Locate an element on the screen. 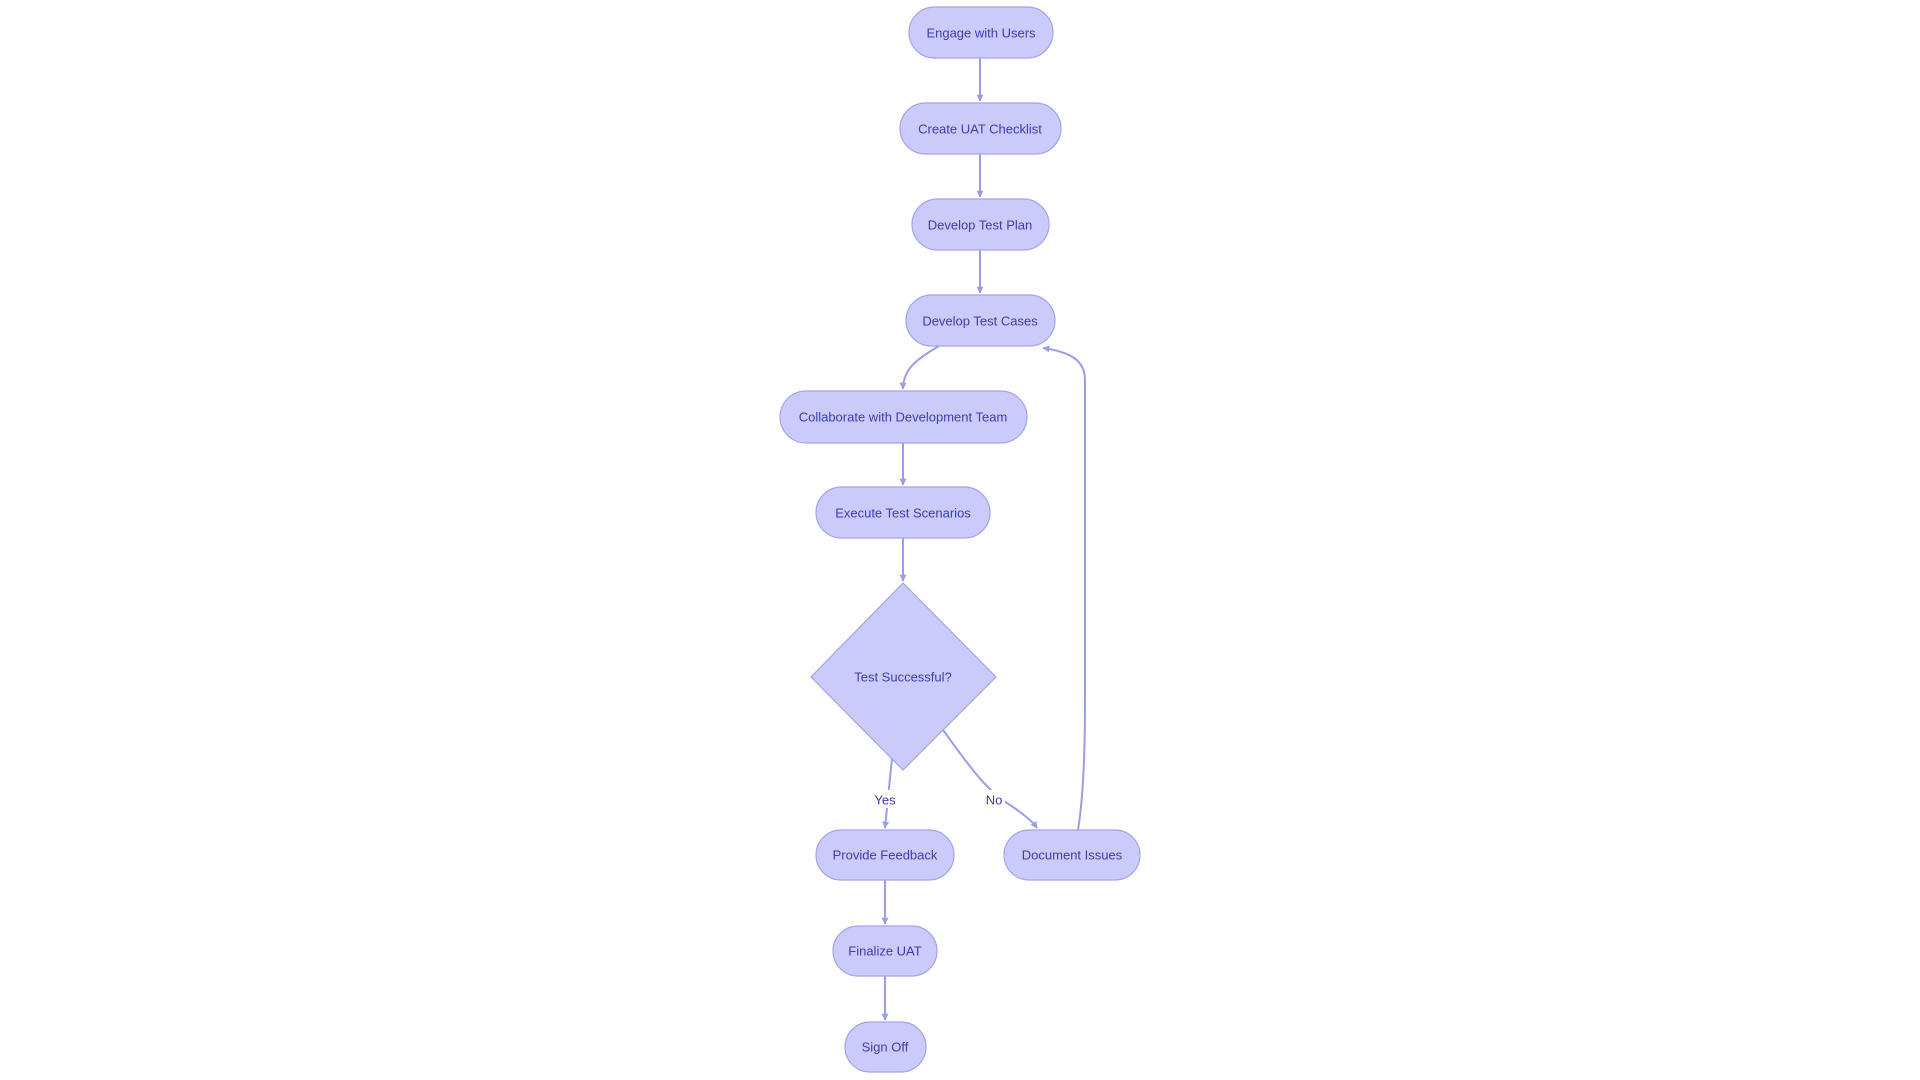 The image size is (1920, 1080). edge-label-yes-text: Yes is located at coordinates (885, 800).